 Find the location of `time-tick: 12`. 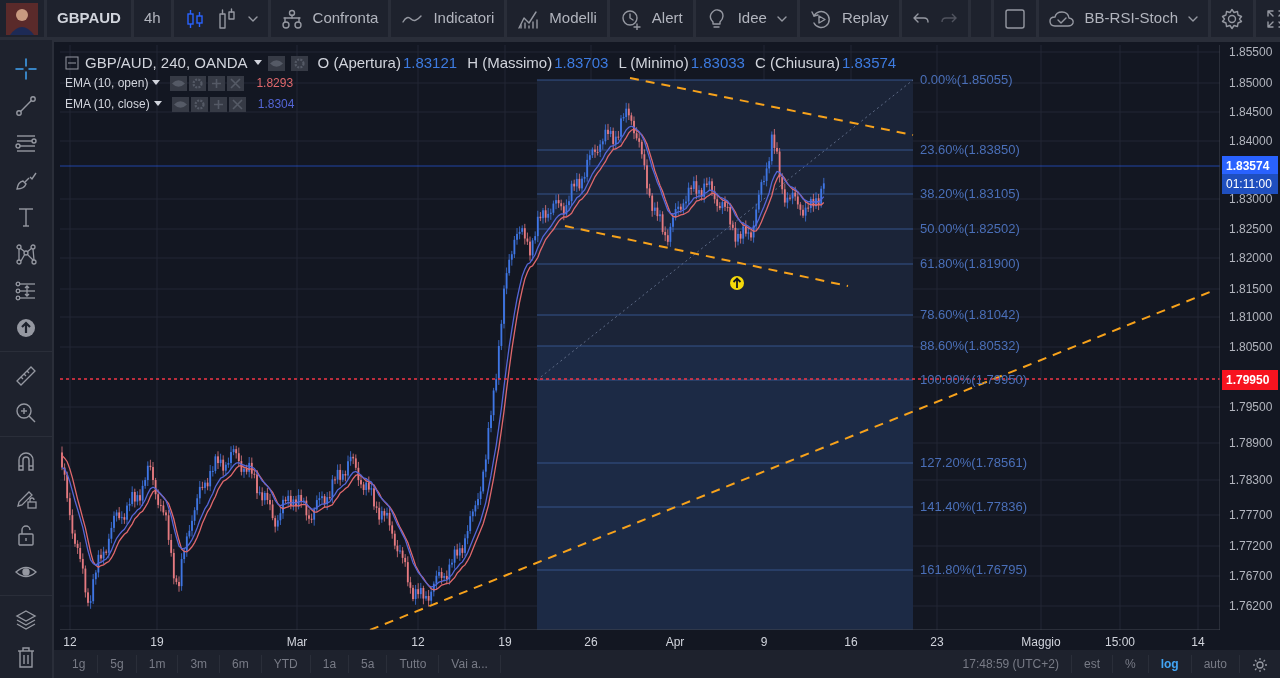

time-tick: 12 is located at coordinates (70, 642).